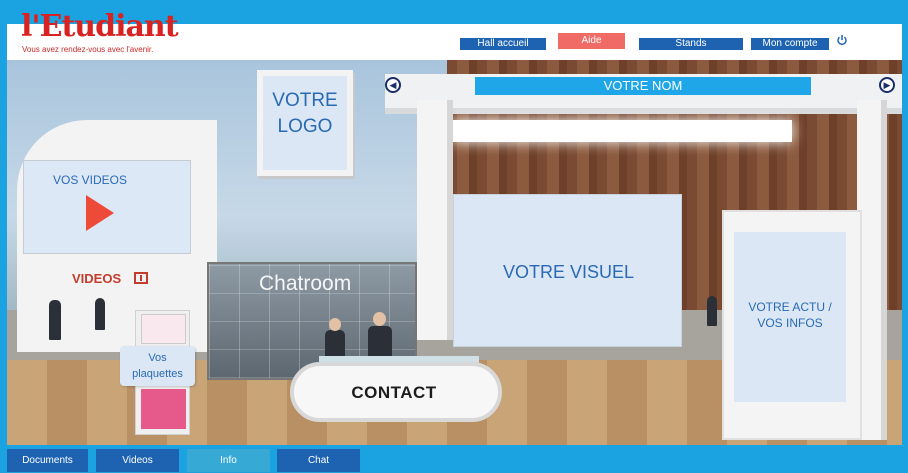 Image resolution: width=908 pixels, height=473 pixels. What do you see at coordinates (90, 180) in the screenshot?
I see `video-screen-title: VOS VIDEOS` at bounding box center [90, 180].